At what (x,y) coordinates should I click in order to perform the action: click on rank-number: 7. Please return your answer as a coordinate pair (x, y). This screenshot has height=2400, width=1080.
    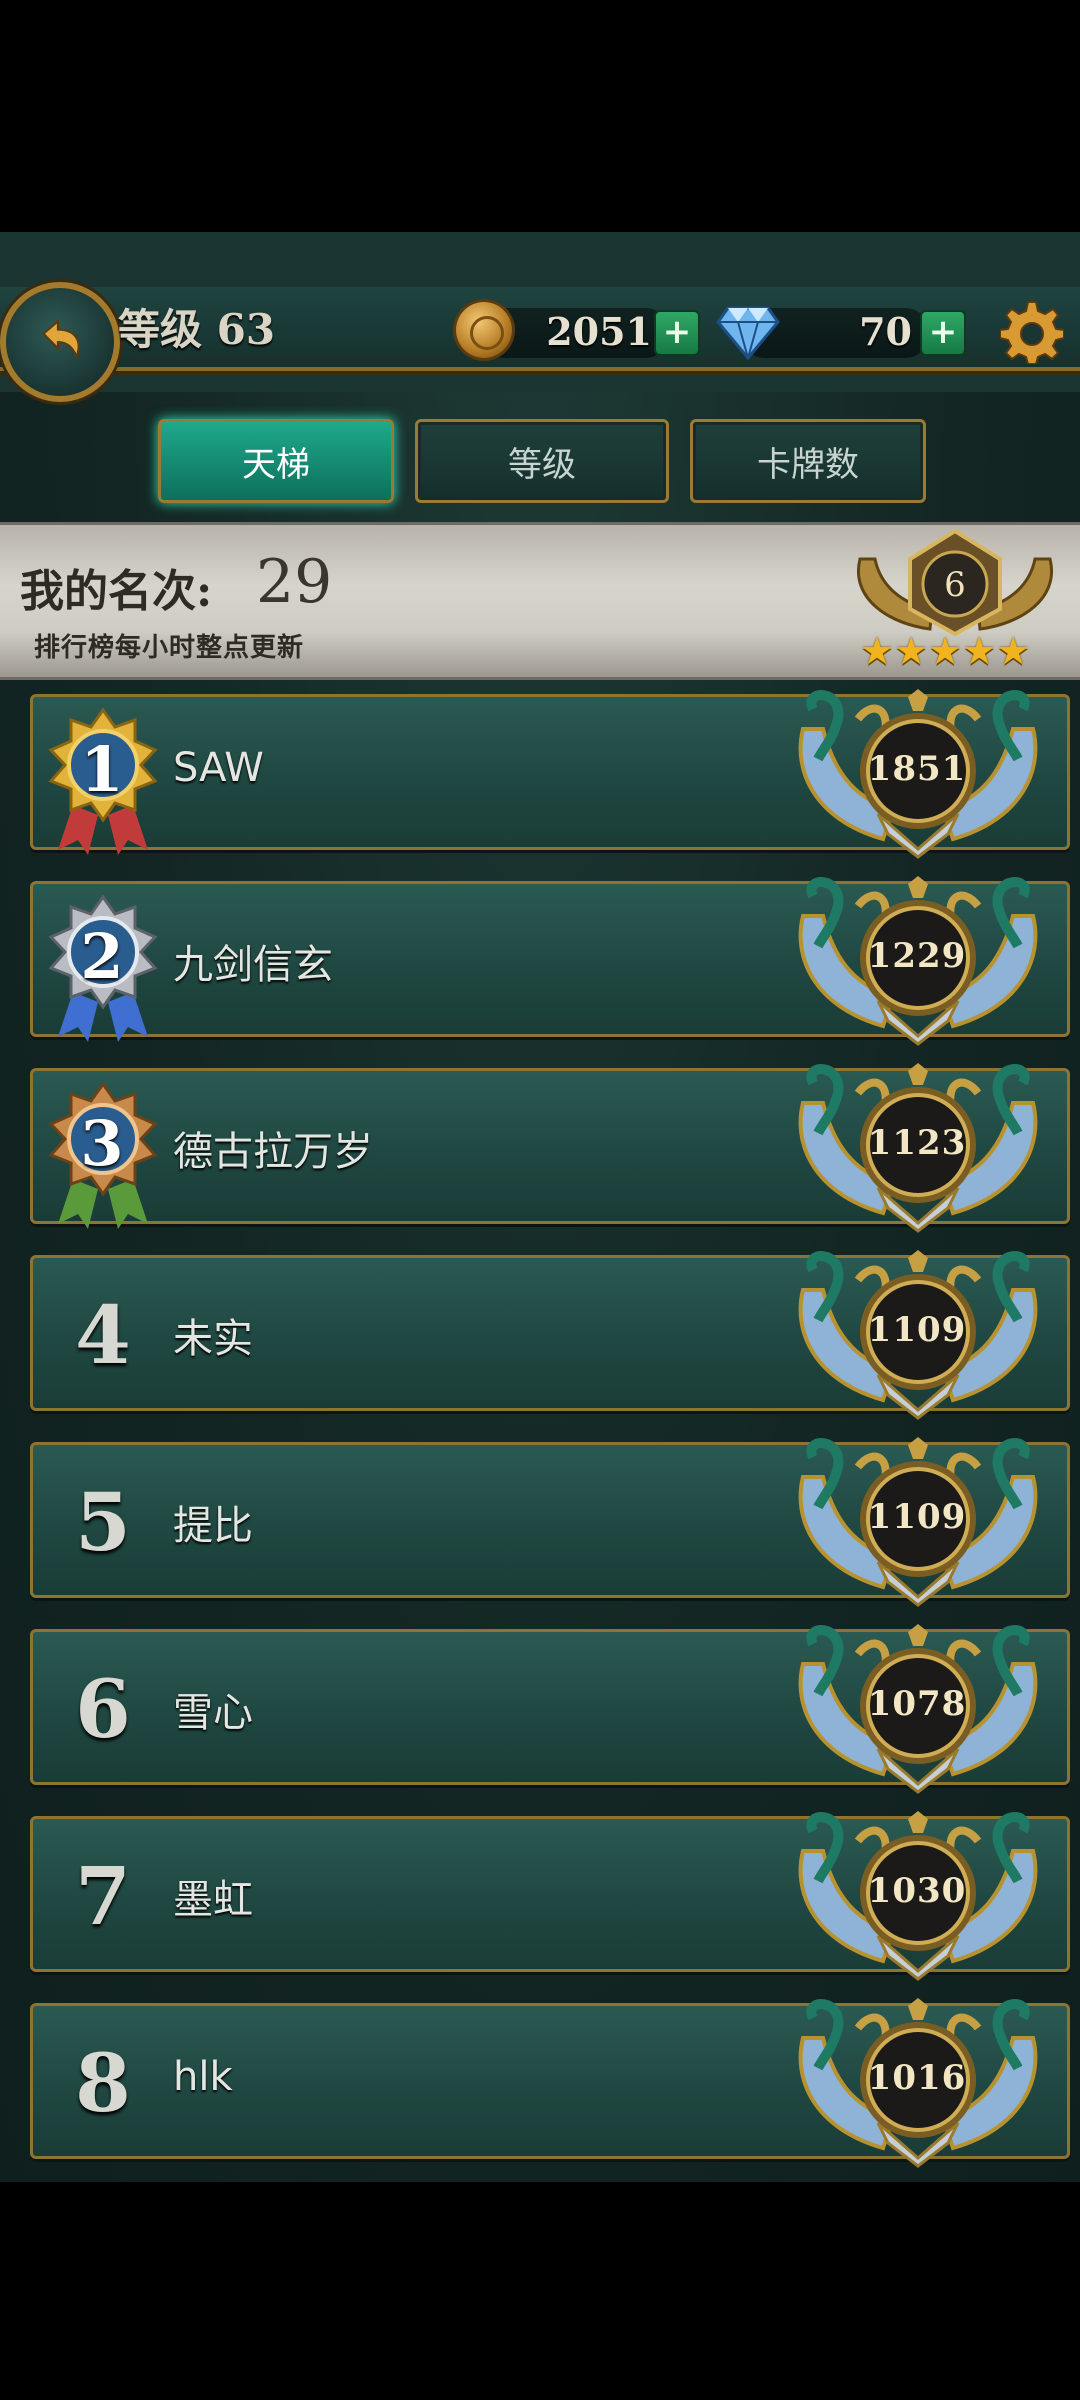
    Looking at the image, I should click on (103, 1896).